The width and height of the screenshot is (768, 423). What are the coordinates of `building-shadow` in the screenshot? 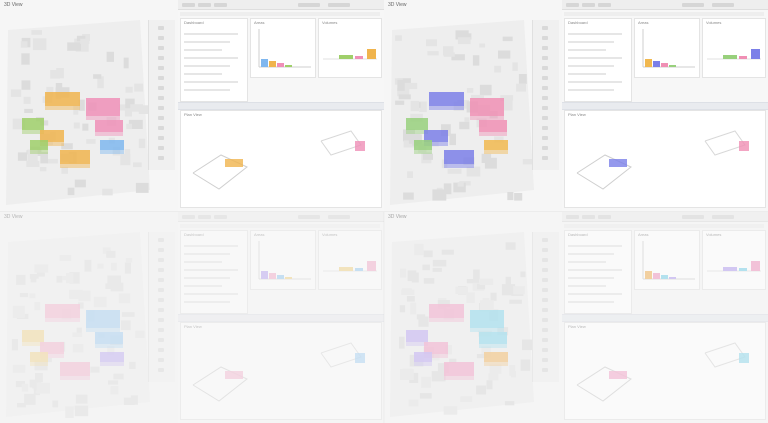 It's located at (446, 108).